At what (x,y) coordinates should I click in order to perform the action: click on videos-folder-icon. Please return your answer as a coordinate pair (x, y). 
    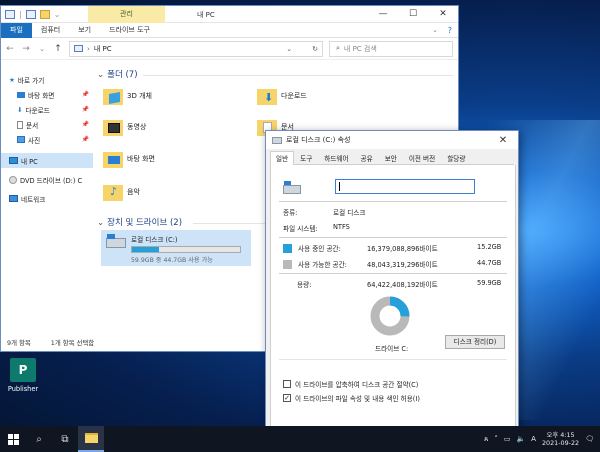
    Looking at the image, I should click on (113, 127).